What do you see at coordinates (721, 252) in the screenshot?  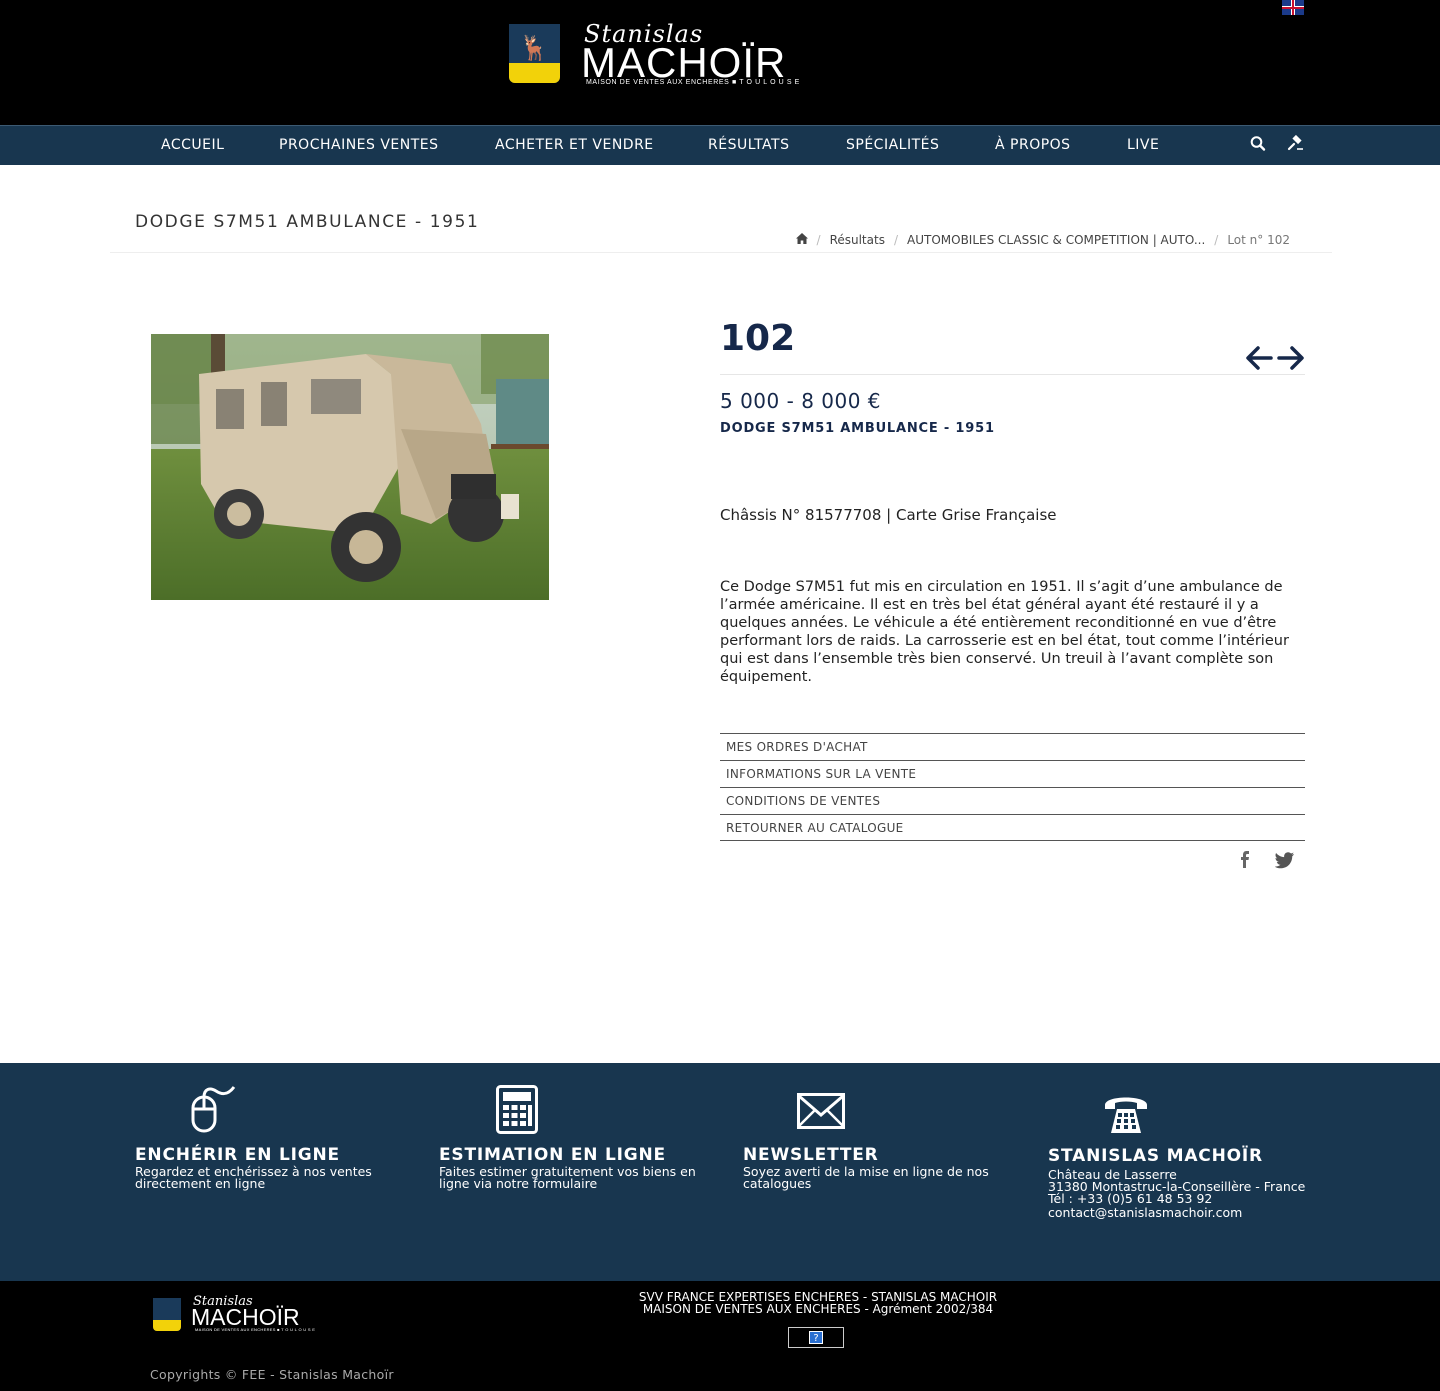 I see `title-divider` at bounding box center [721, 252].